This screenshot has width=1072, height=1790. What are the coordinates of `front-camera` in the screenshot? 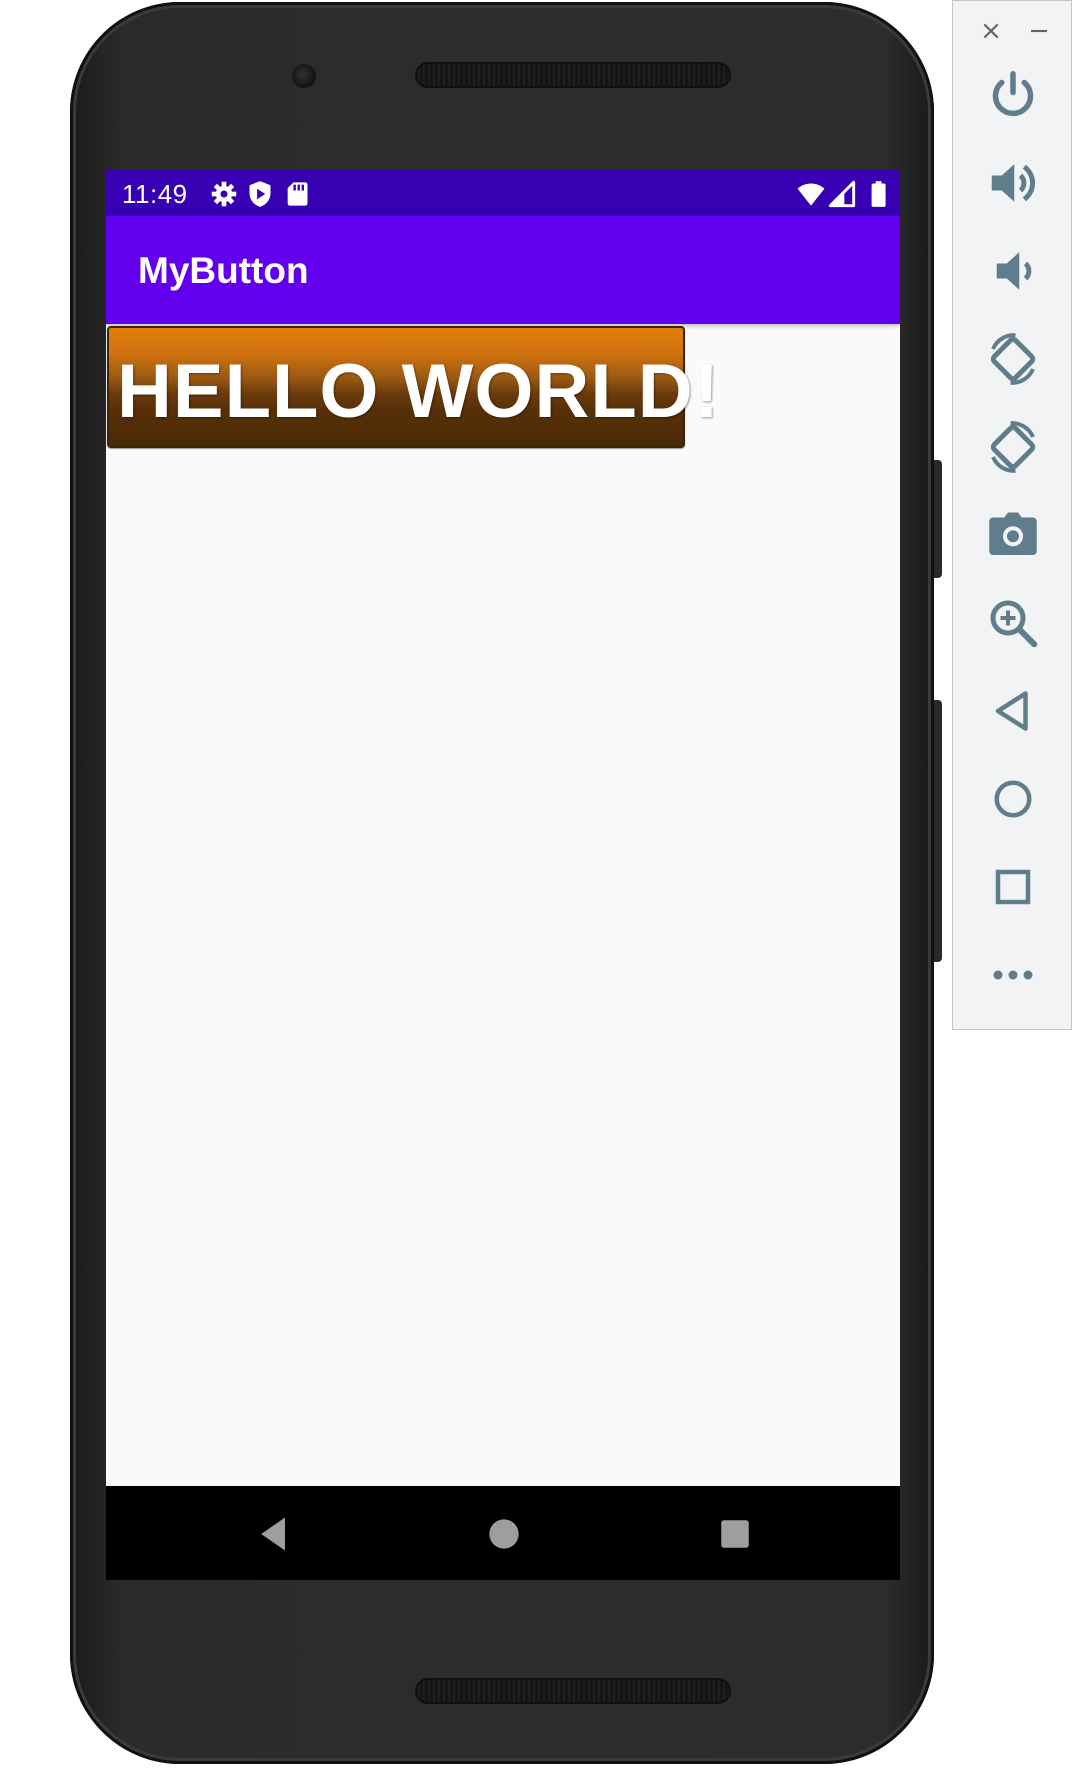 It's located at (304, 76).